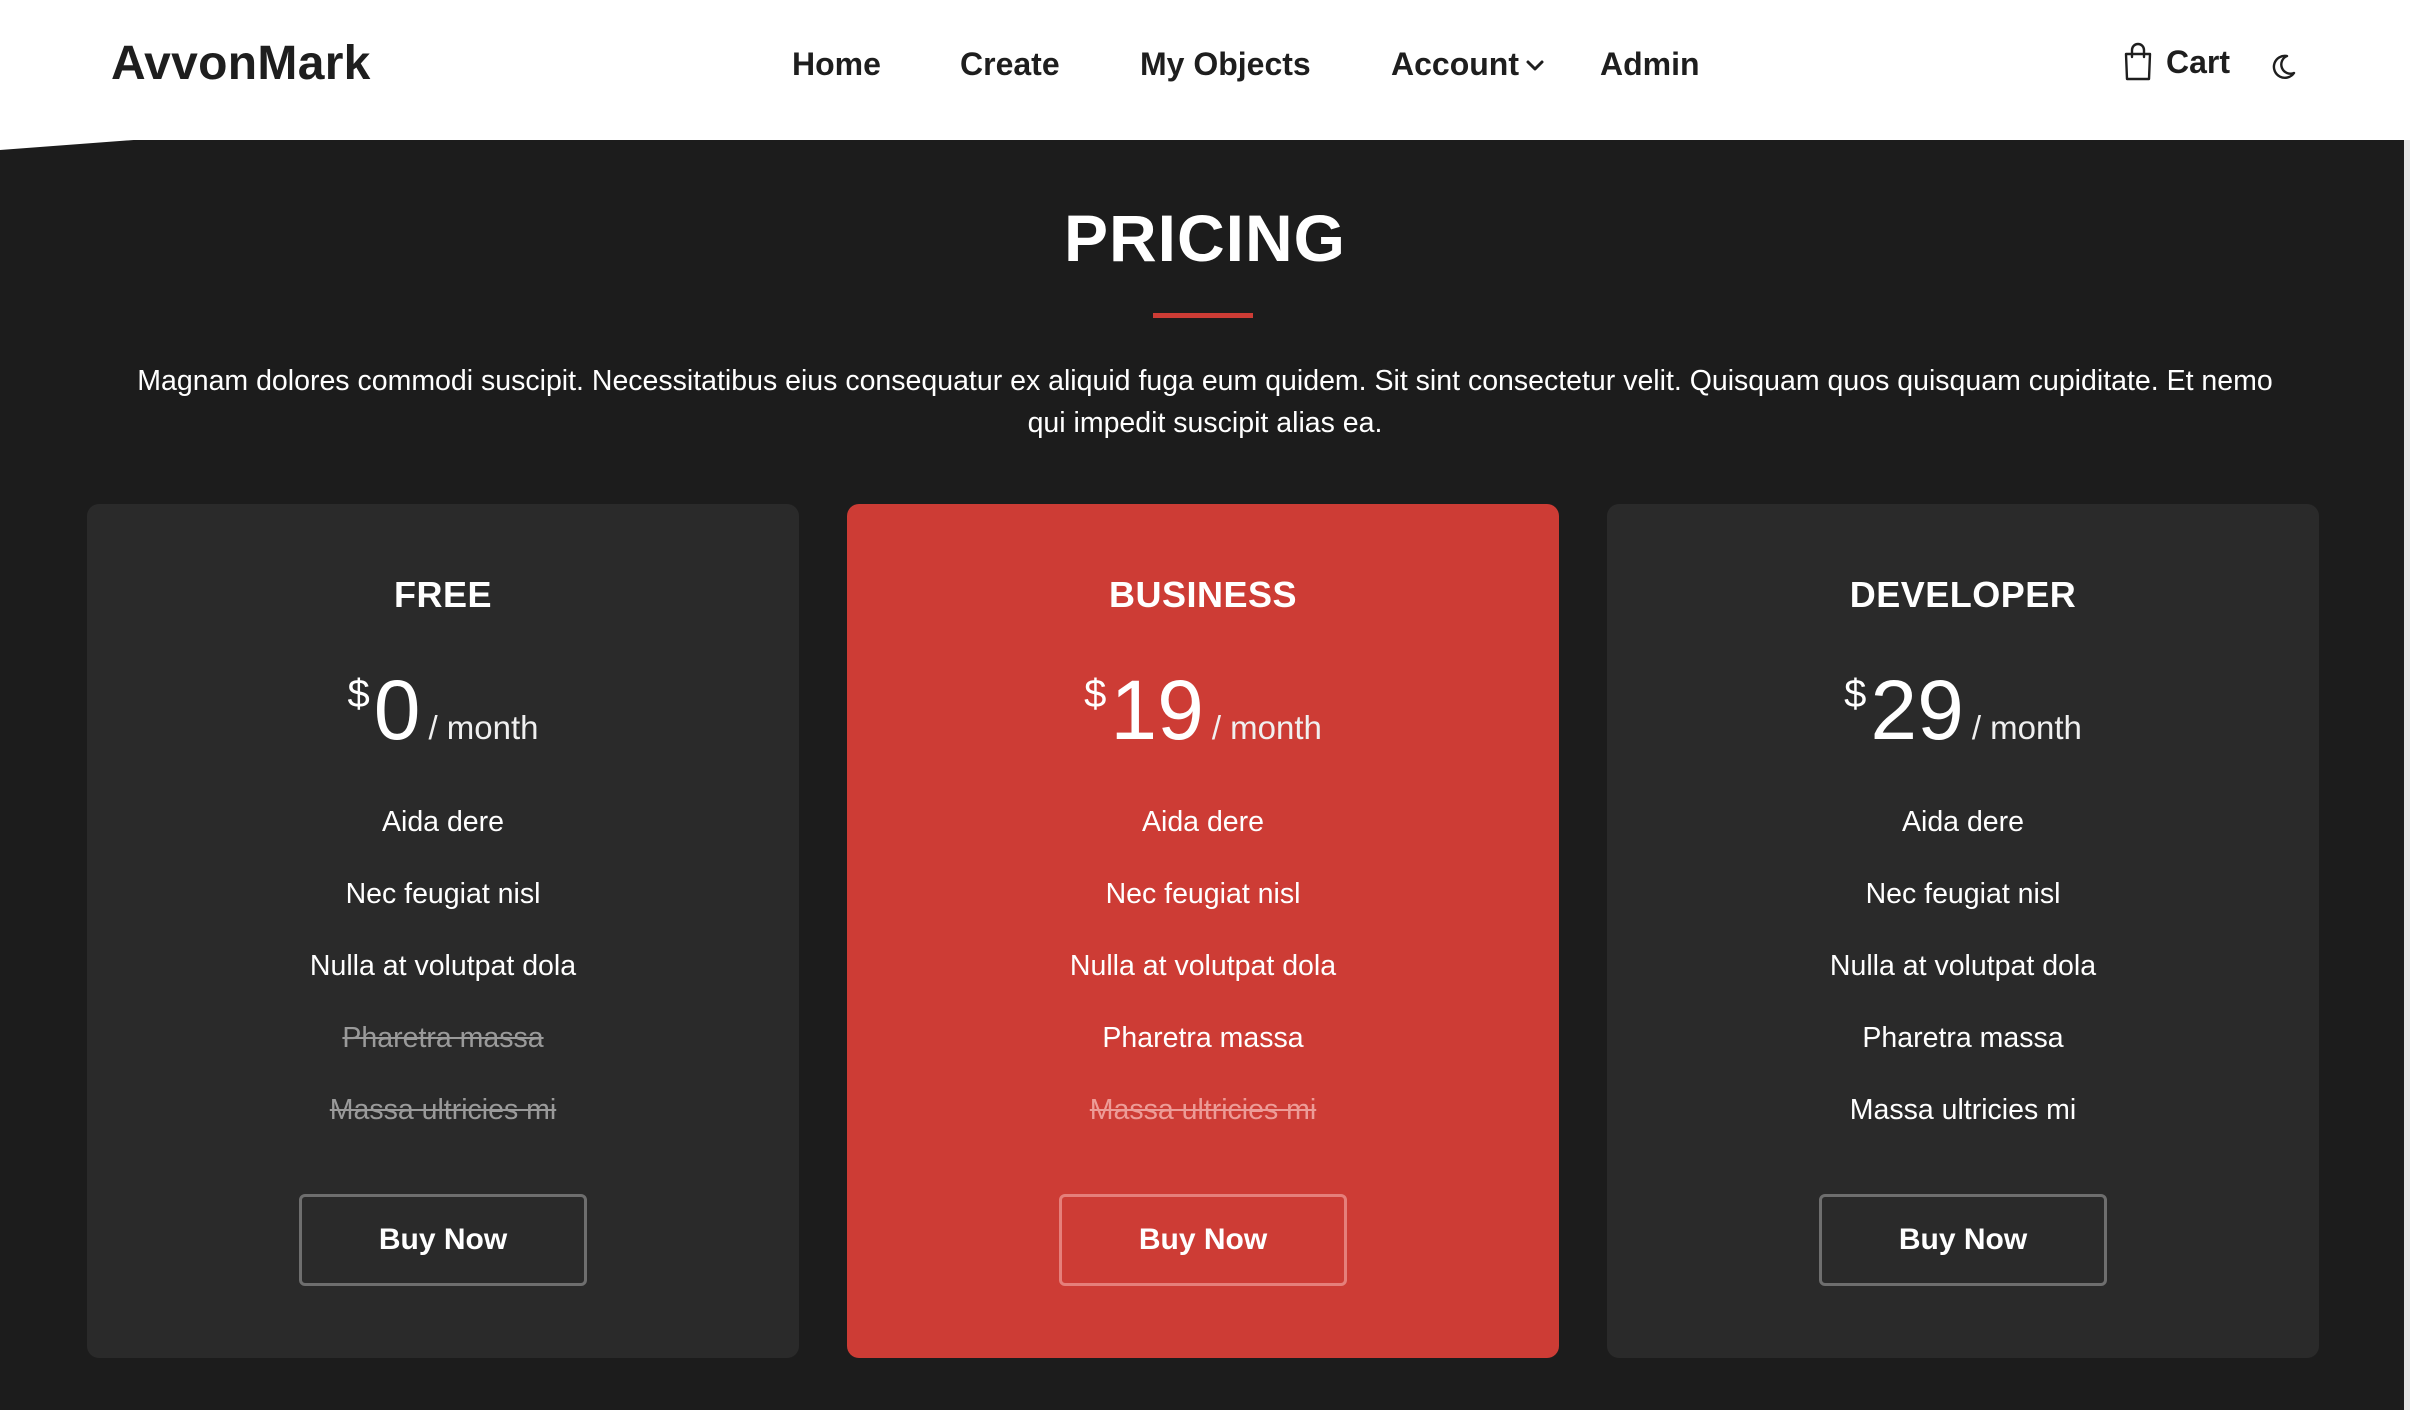  Describe the element at coordinates (1650, 64) in the screenshot. I see `nav-item-admin: Admin` at that location.